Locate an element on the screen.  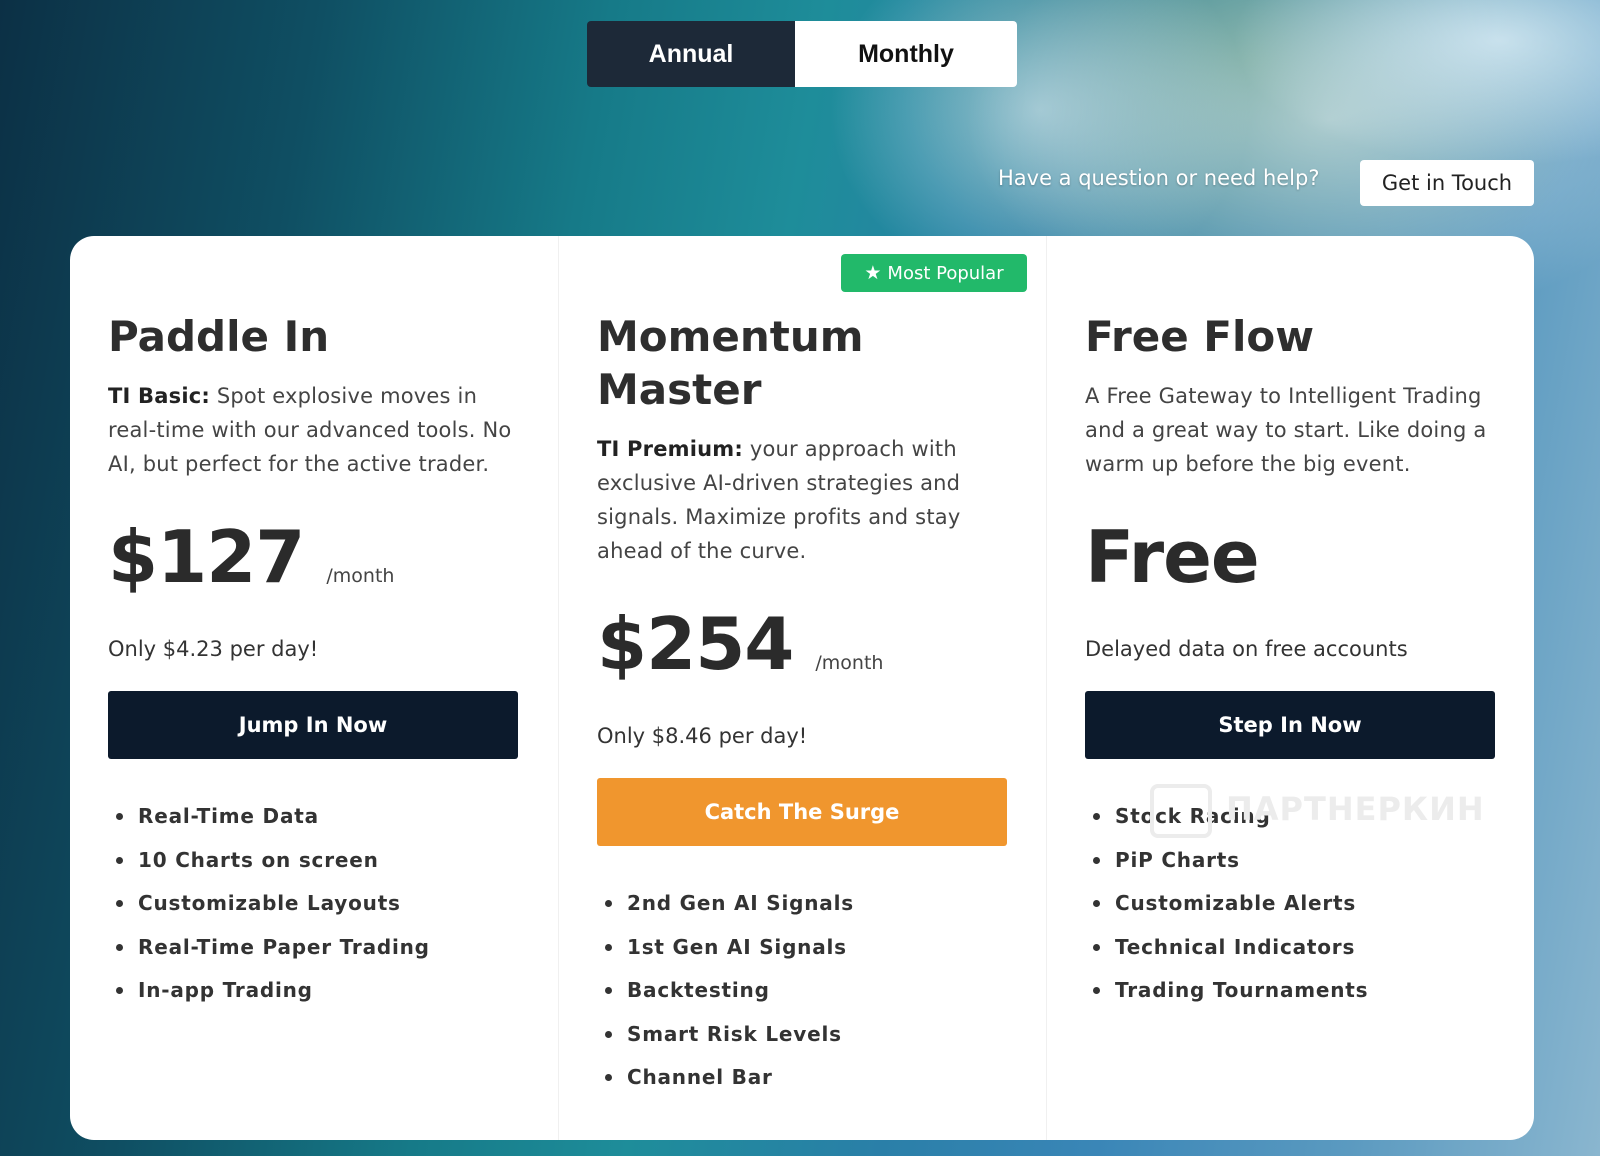
feature-item: Technical Indicators is located at coordinates (1293, 948).